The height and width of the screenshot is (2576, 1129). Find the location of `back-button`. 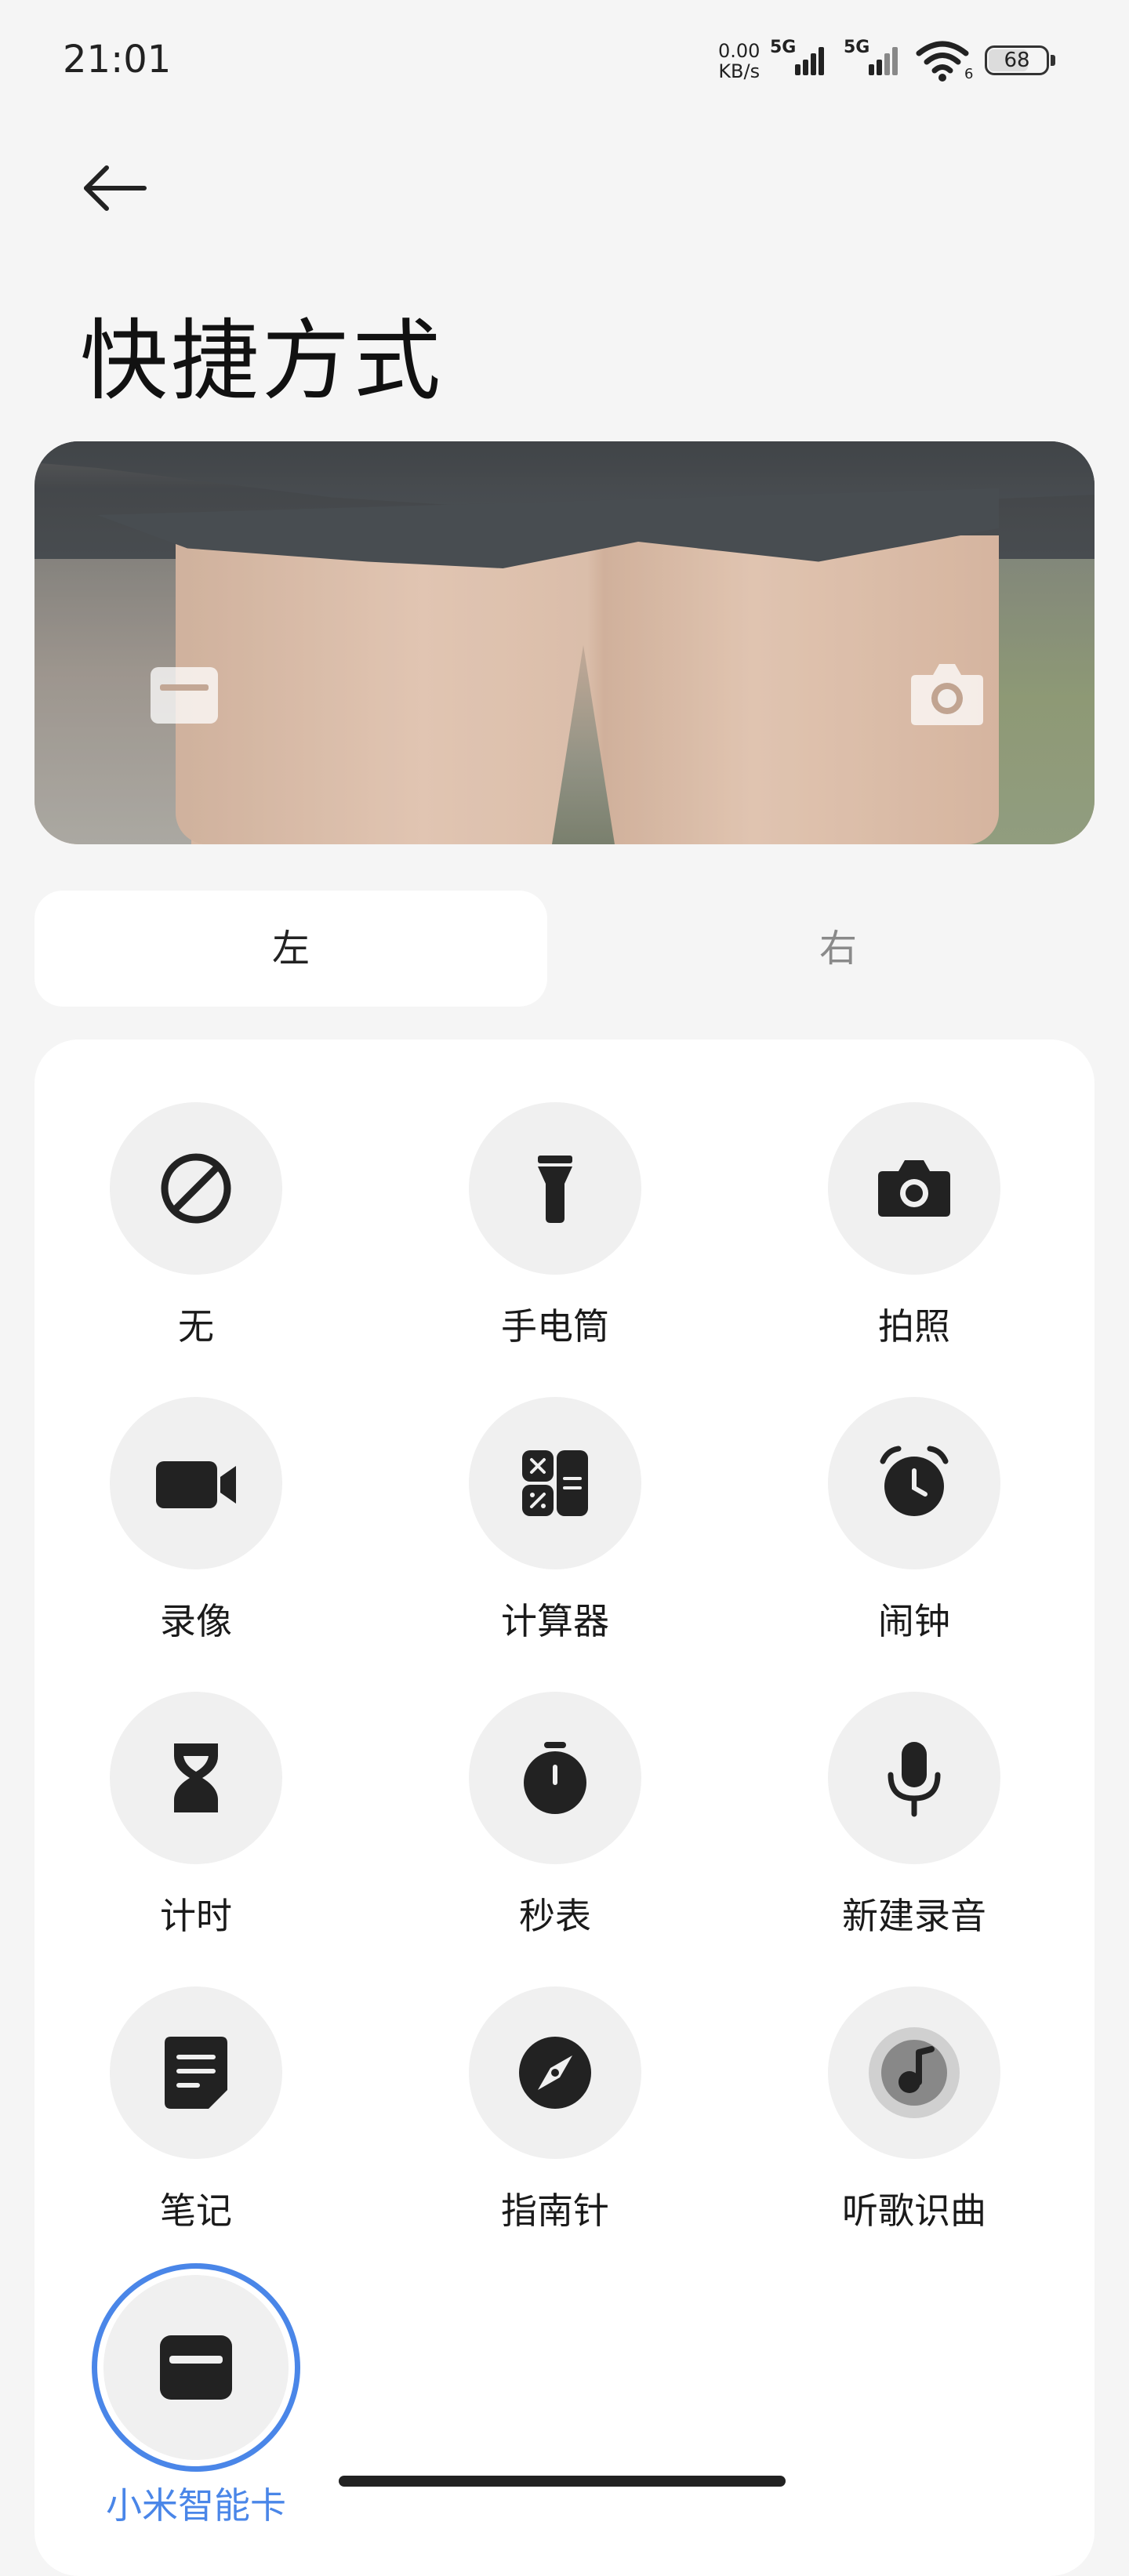

back-button is located at coordinates (114, 193).